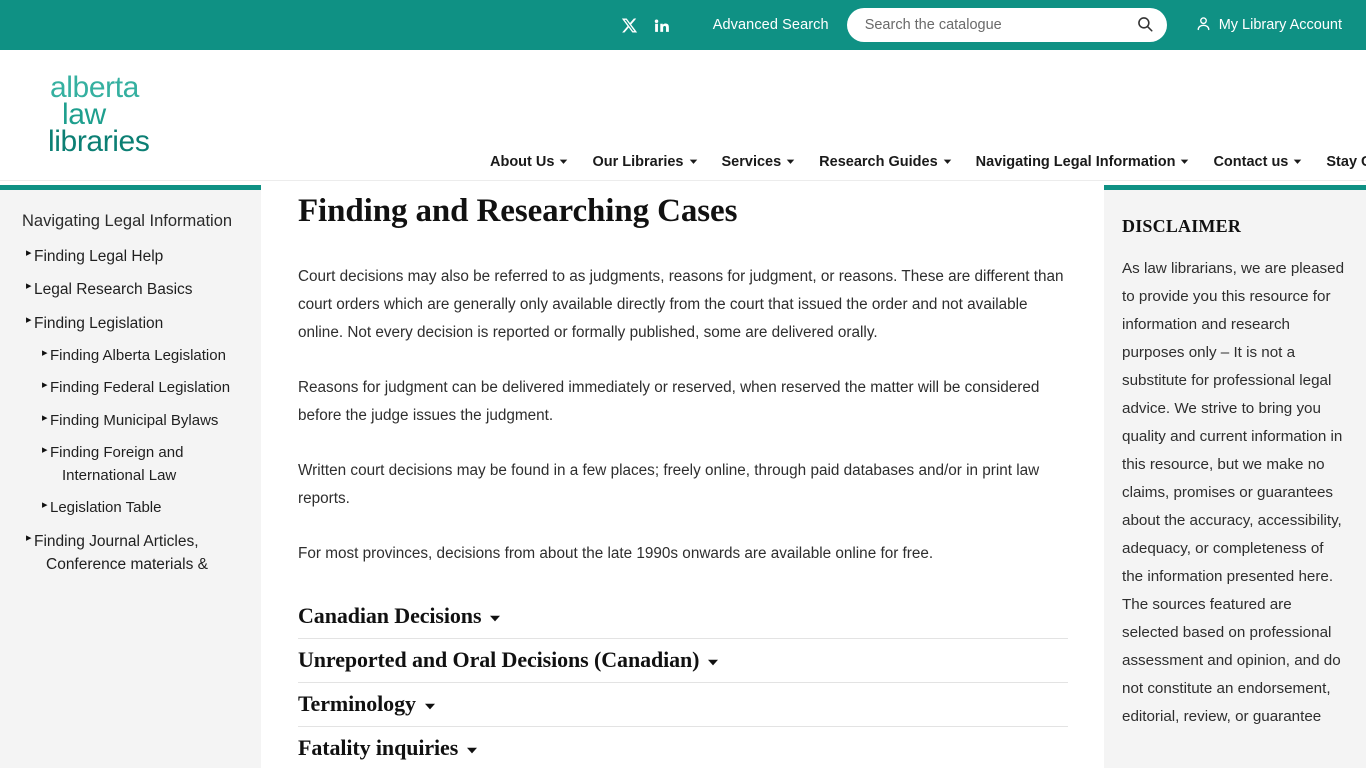 This screenshot has height=768, width=1366. What do you see at coordinates (683, 747) in the screenshot?
I see `accordion-fatality-inquiries: Fatality inquiries` at bounding box center [683, 747].